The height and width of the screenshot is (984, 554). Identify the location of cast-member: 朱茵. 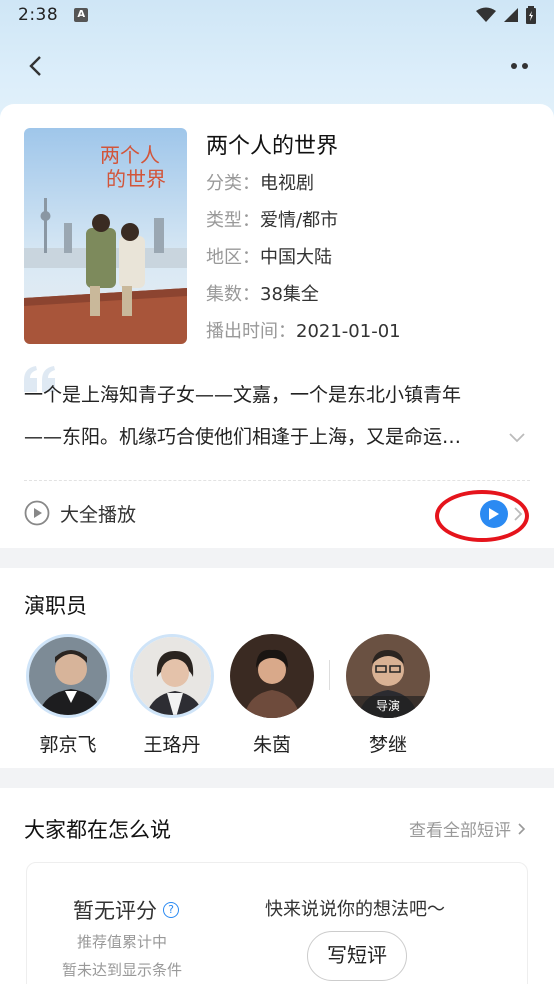
(272, 695).